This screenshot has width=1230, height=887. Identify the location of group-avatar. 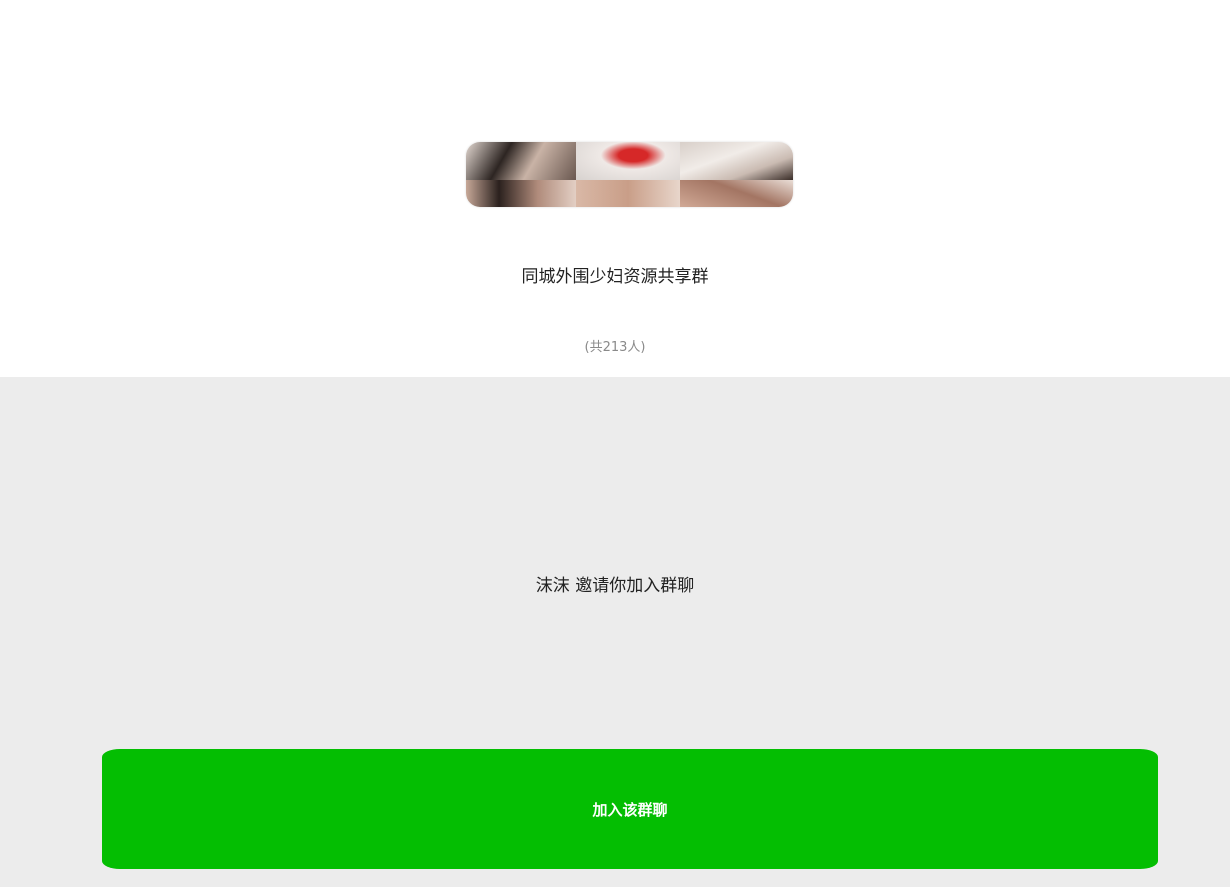
(629, 174).